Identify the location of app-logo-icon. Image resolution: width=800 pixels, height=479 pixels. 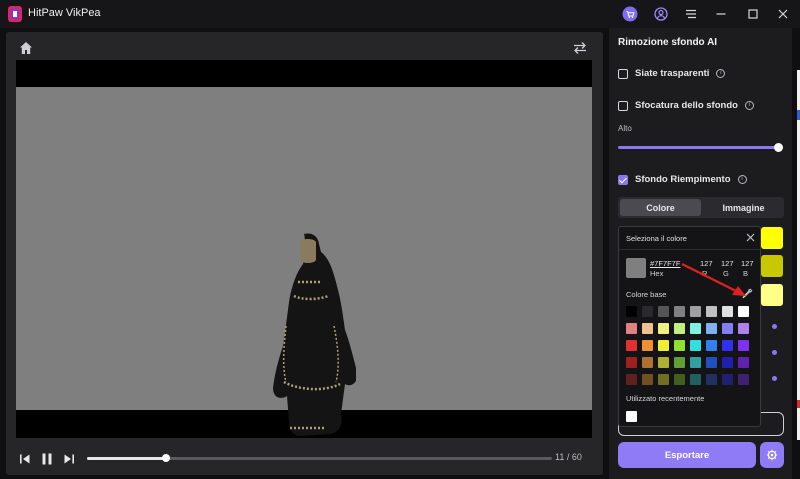
(15, 14).